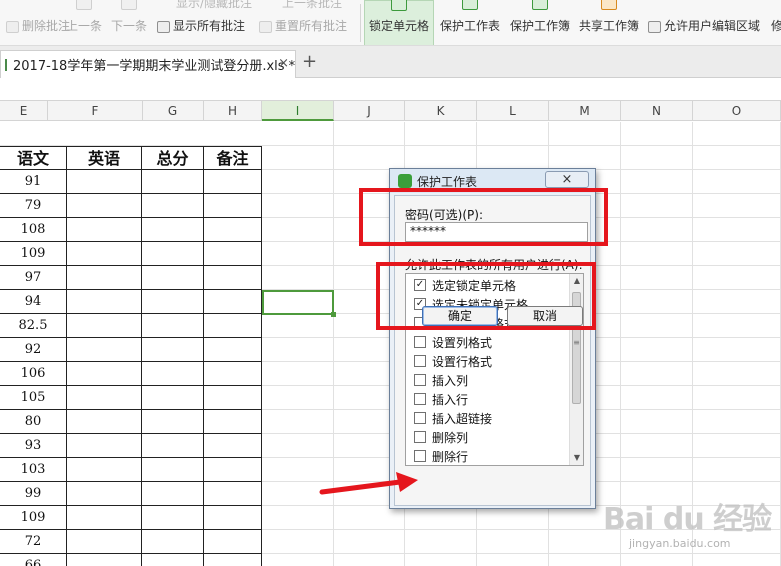 The image size is (781, 566). What do you see at coordinates (441, 399) in the screenshot?
I see `permission-item: 插入行` at bounding box center [441, 399].